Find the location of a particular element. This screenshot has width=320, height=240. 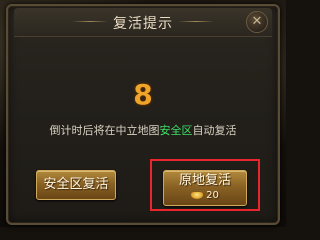

gold-ingot-icon is located at coordinates (197, 195).